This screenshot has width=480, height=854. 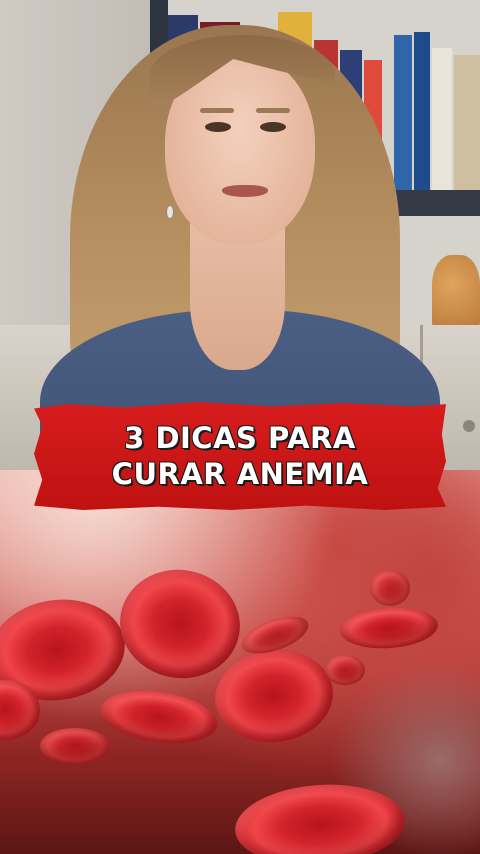 I want to click on title-line-2: CURAR ANEMIA, so click(x=240, y=474).